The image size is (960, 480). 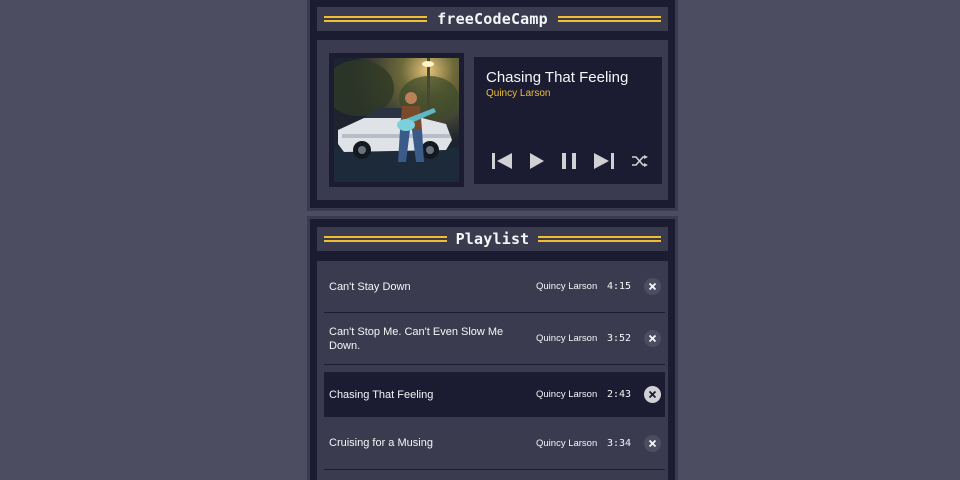 I want to click on play-button, so click(x=537, y=161).